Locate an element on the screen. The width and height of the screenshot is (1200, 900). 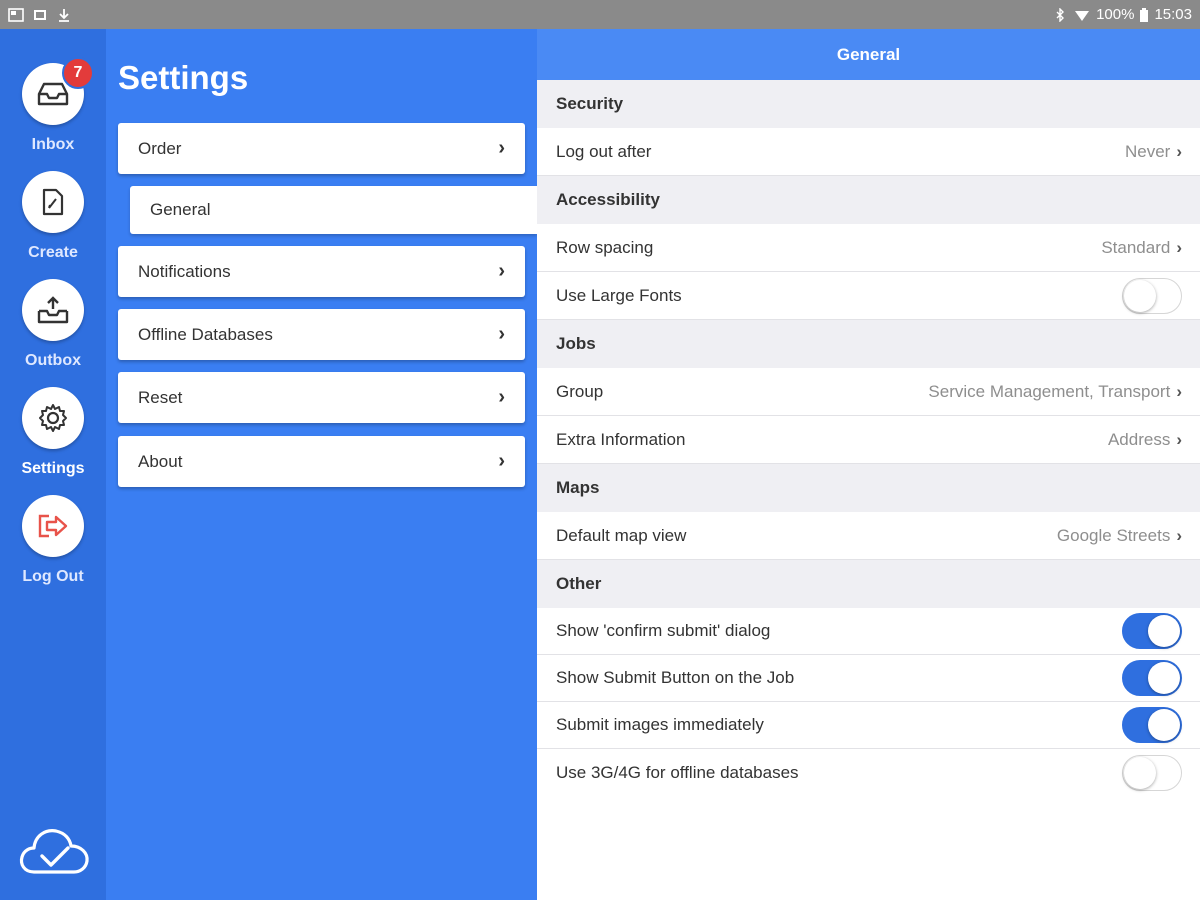
row-default-map-view: Default map view Google Streets › is located at coordinates (868, 536).